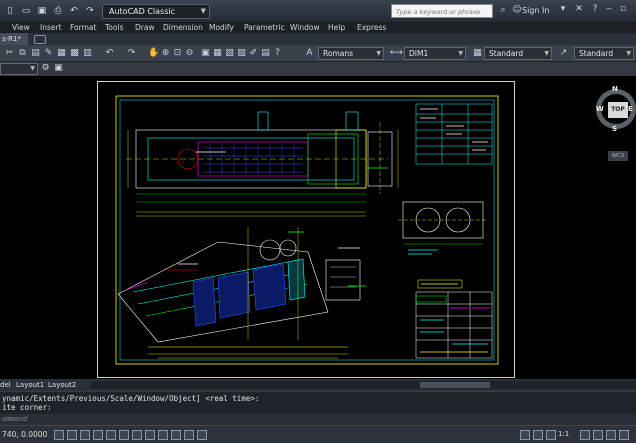 Image resolution: width=636 pixels, height=443 pixels. I want to click on compass-east: E, so click(630, 109).